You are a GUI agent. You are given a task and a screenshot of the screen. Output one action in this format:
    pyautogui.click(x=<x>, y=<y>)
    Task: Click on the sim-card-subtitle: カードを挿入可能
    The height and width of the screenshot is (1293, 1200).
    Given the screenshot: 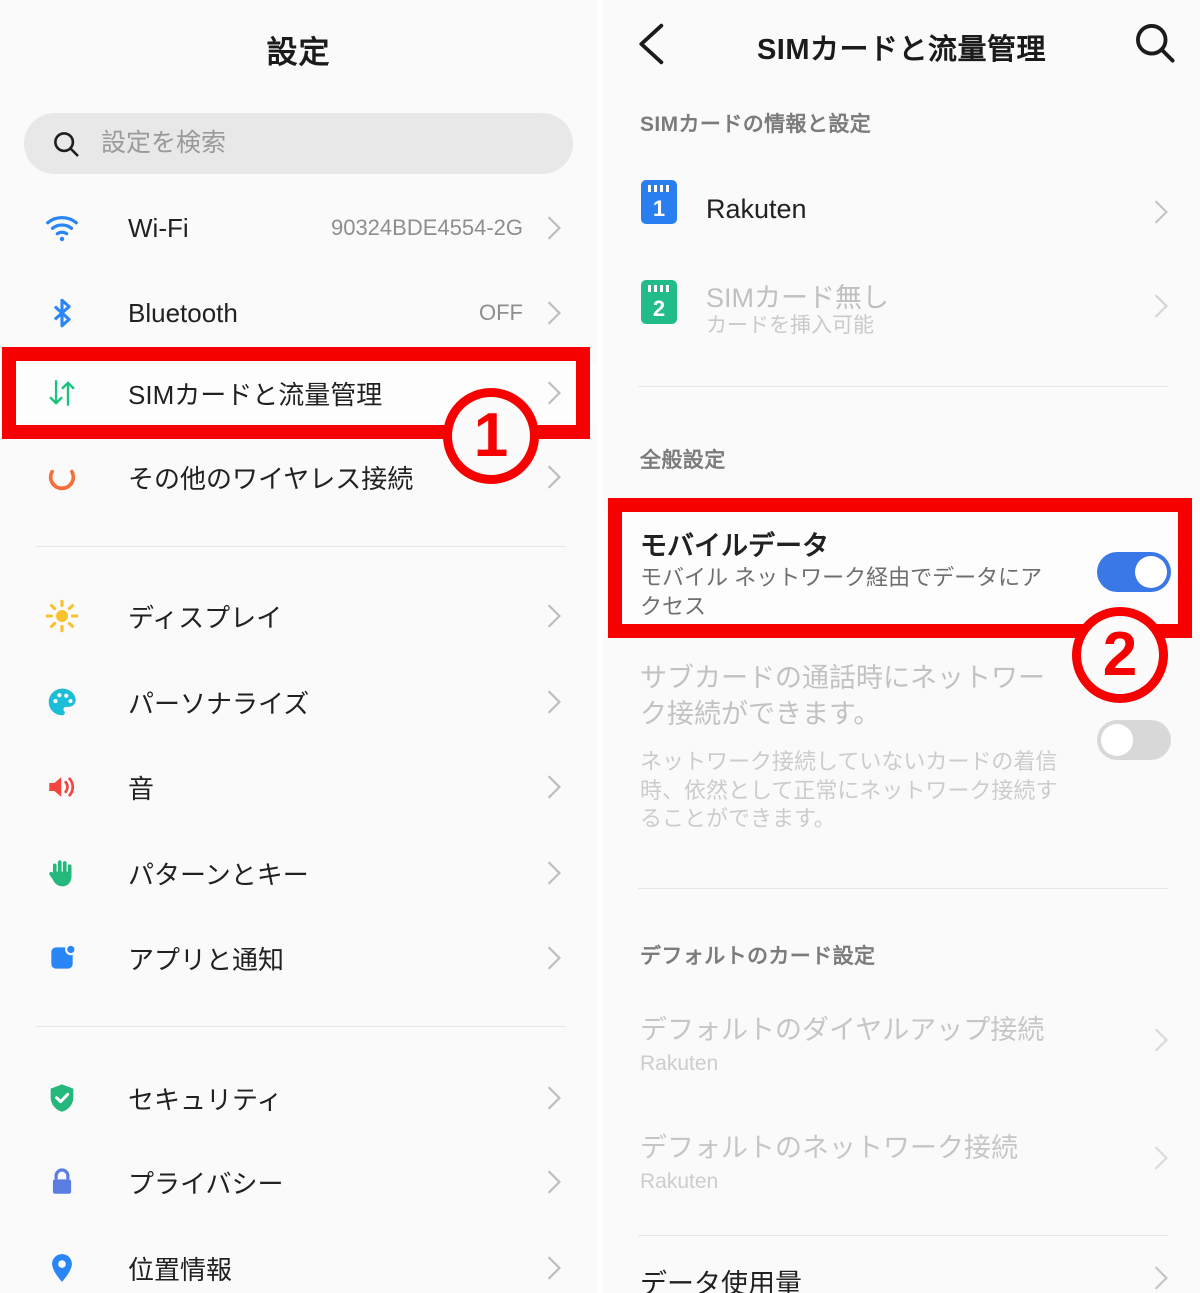 What is the action you would take?
    pyautogui.click(x=790, y=325)
    